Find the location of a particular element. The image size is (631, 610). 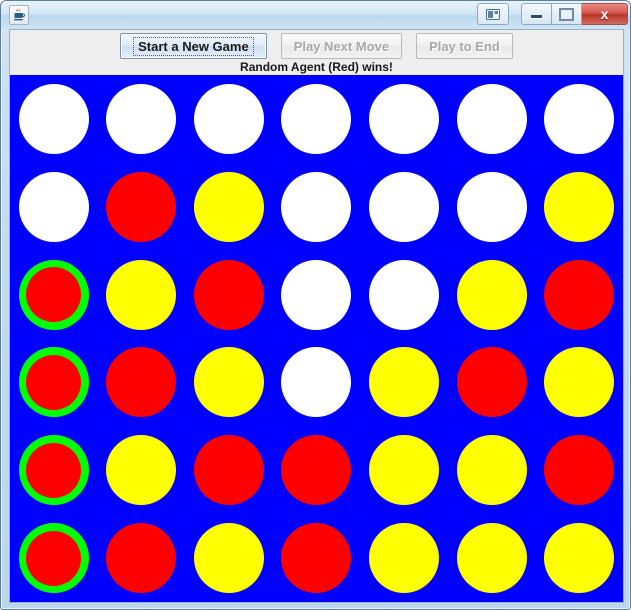

board-cell-r4-c7 is located at coordinates (579, 383).